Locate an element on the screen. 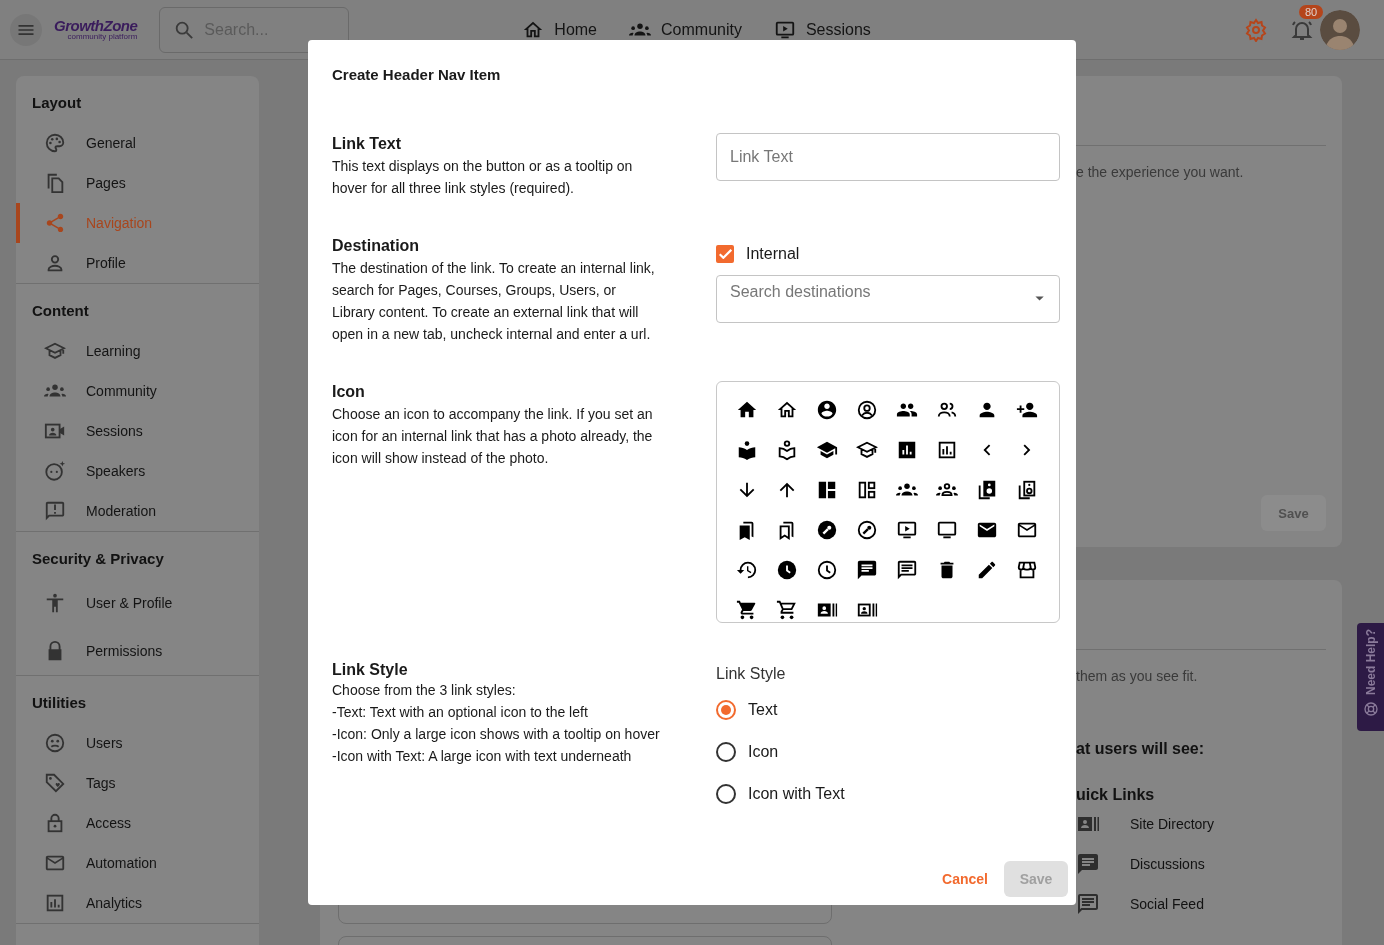 Image resolution: width=1384 pixels, height=945 pixels. tag-icon is located at coordinates (55, 783).